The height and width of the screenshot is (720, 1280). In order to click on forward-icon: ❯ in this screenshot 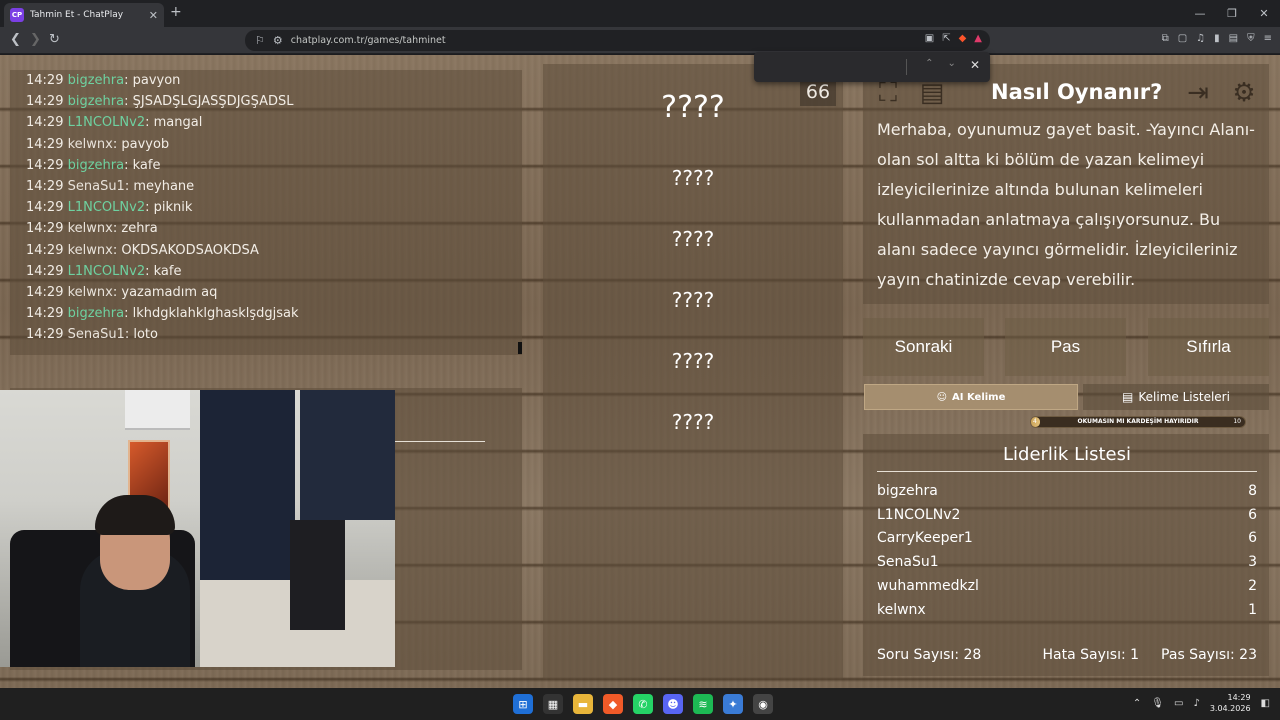, I will do `click(35, 39)`.